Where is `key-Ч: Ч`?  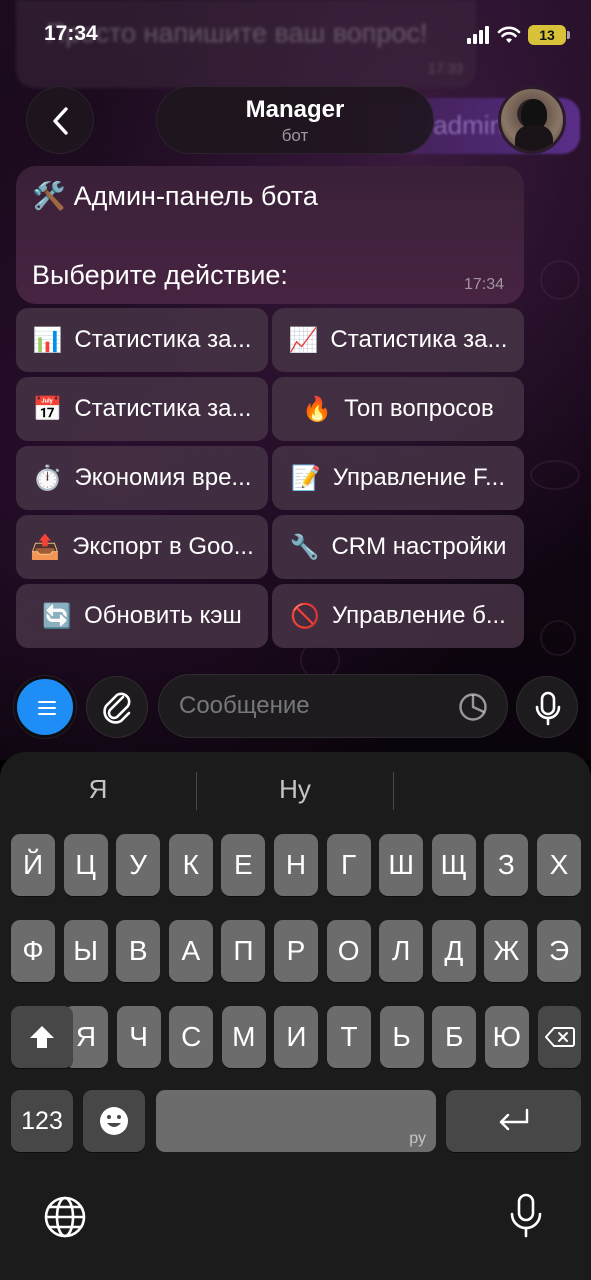
key-Ч: Ч is located at coordinates (138, 1037).